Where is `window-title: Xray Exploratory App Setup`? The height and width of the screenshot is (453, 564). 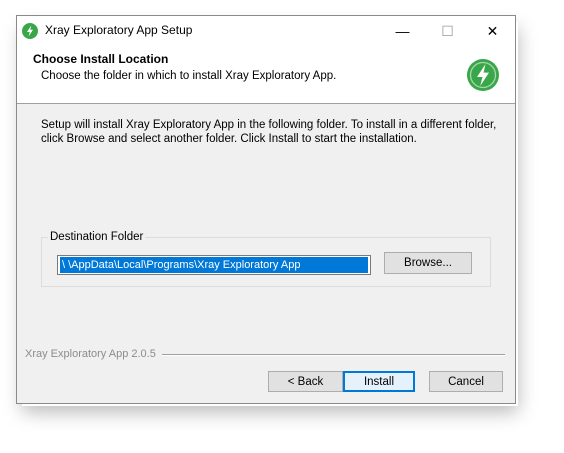
window-title: Xray Exploratory App Setup is located at coordinates (119, 30).